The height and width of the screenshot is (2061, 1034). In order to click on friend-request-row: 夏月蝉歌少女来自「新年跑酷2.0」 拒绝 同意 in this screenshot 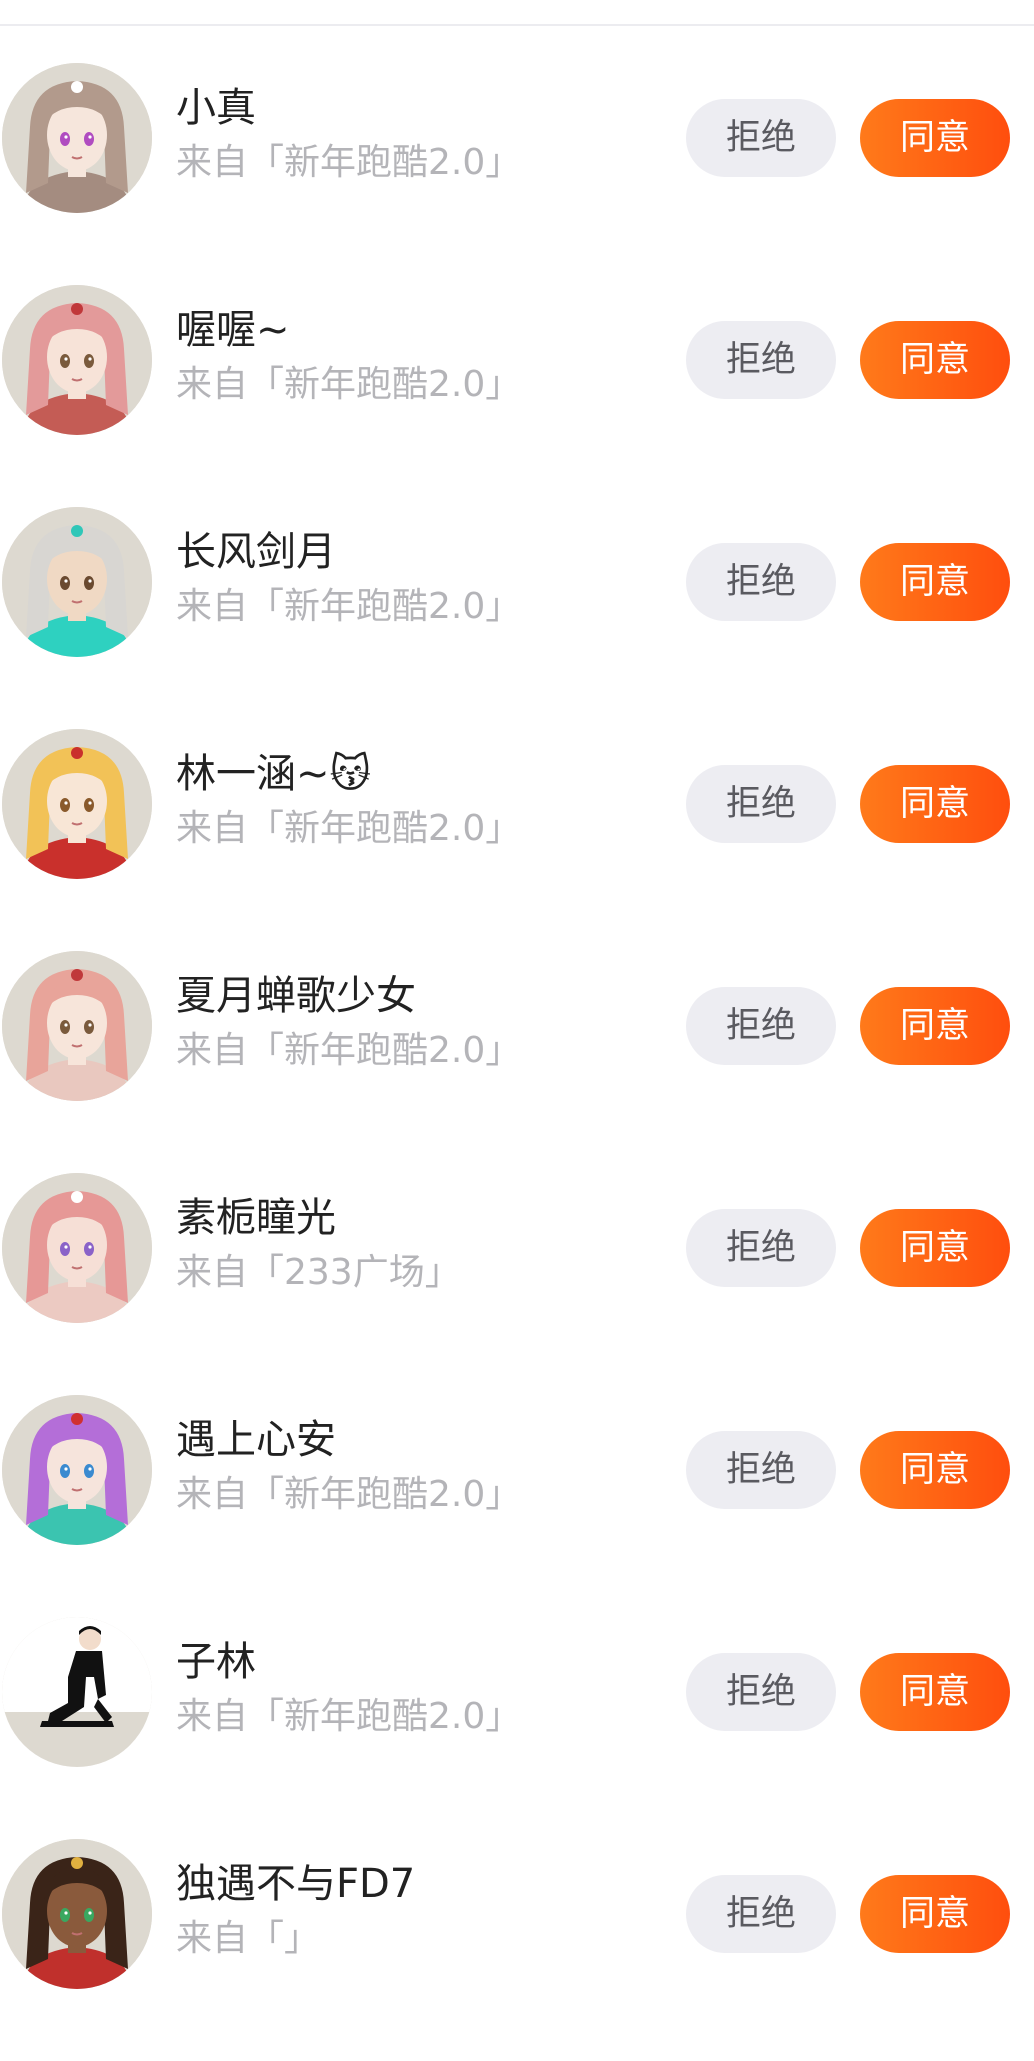, I will do `click(517, 1062)`.